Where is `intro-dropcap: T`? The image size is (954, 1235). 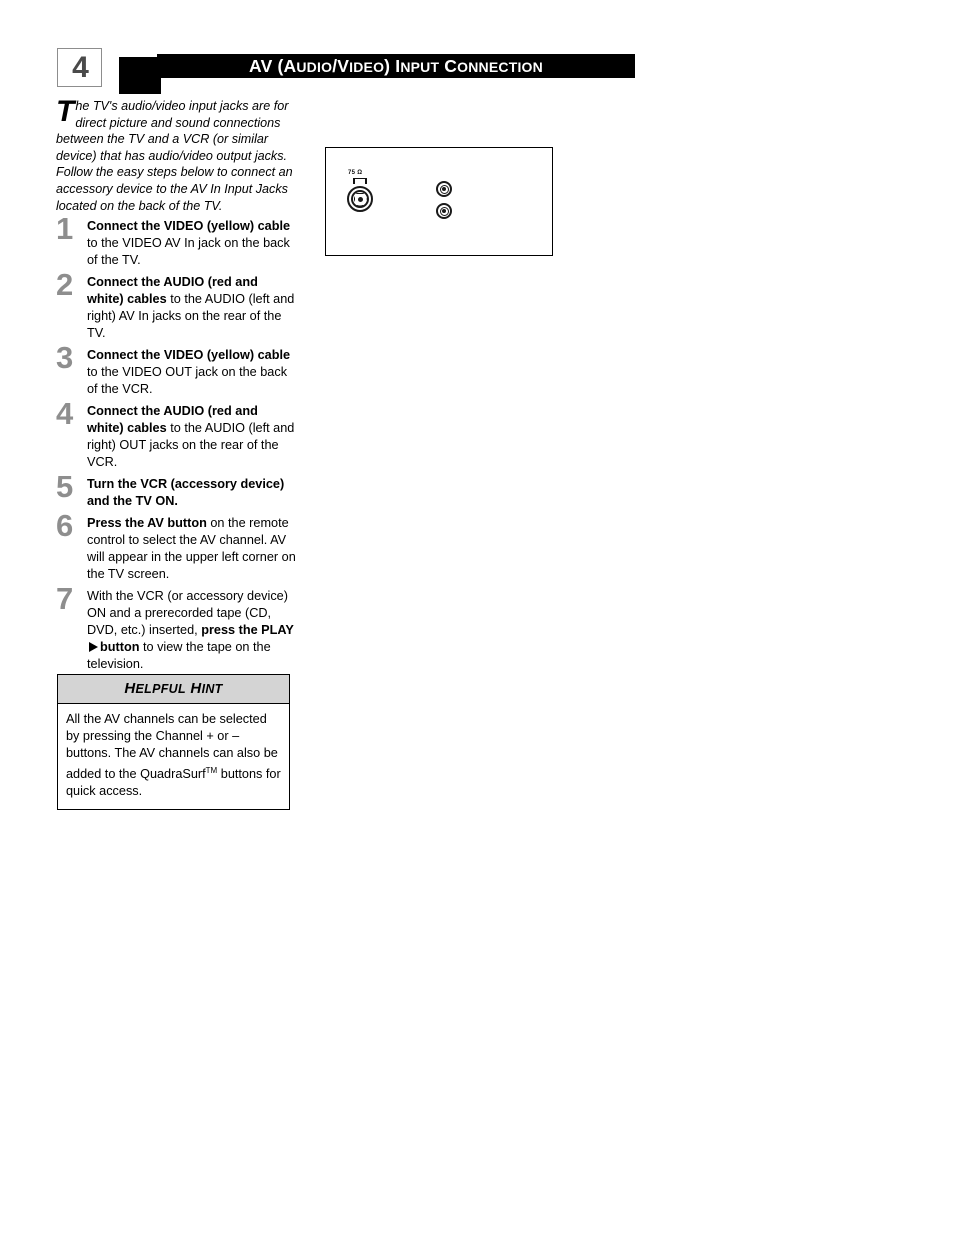
intro-dropcap: T is located at coordinates (65, 111).